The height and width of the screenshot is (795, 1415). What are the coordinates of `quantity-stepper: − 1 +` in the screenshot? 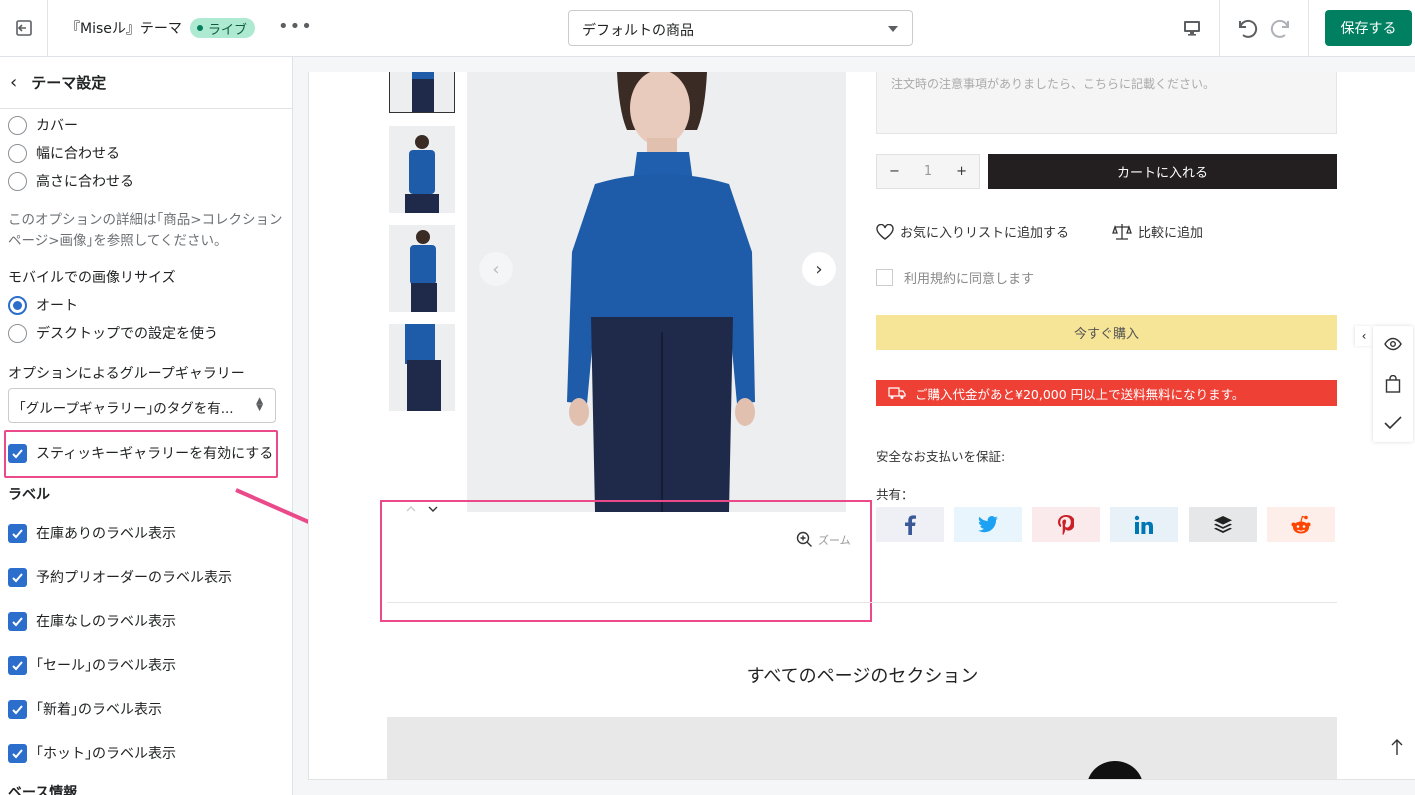 It's located at (928, 171).